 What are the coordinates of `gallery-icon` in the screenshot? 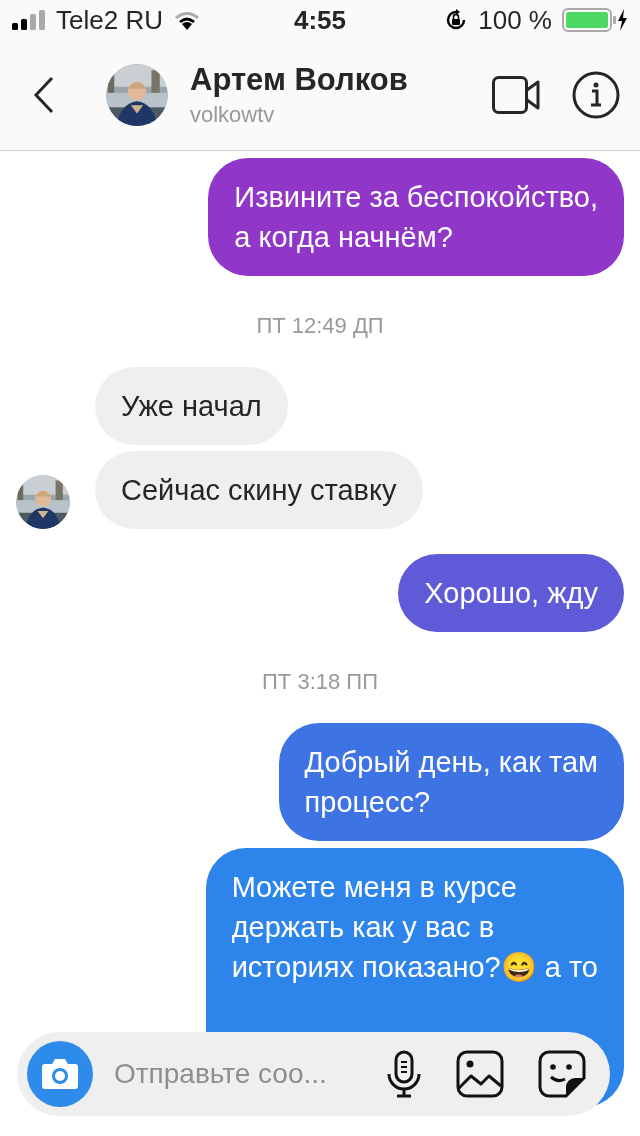 It's located at (480, 1074).